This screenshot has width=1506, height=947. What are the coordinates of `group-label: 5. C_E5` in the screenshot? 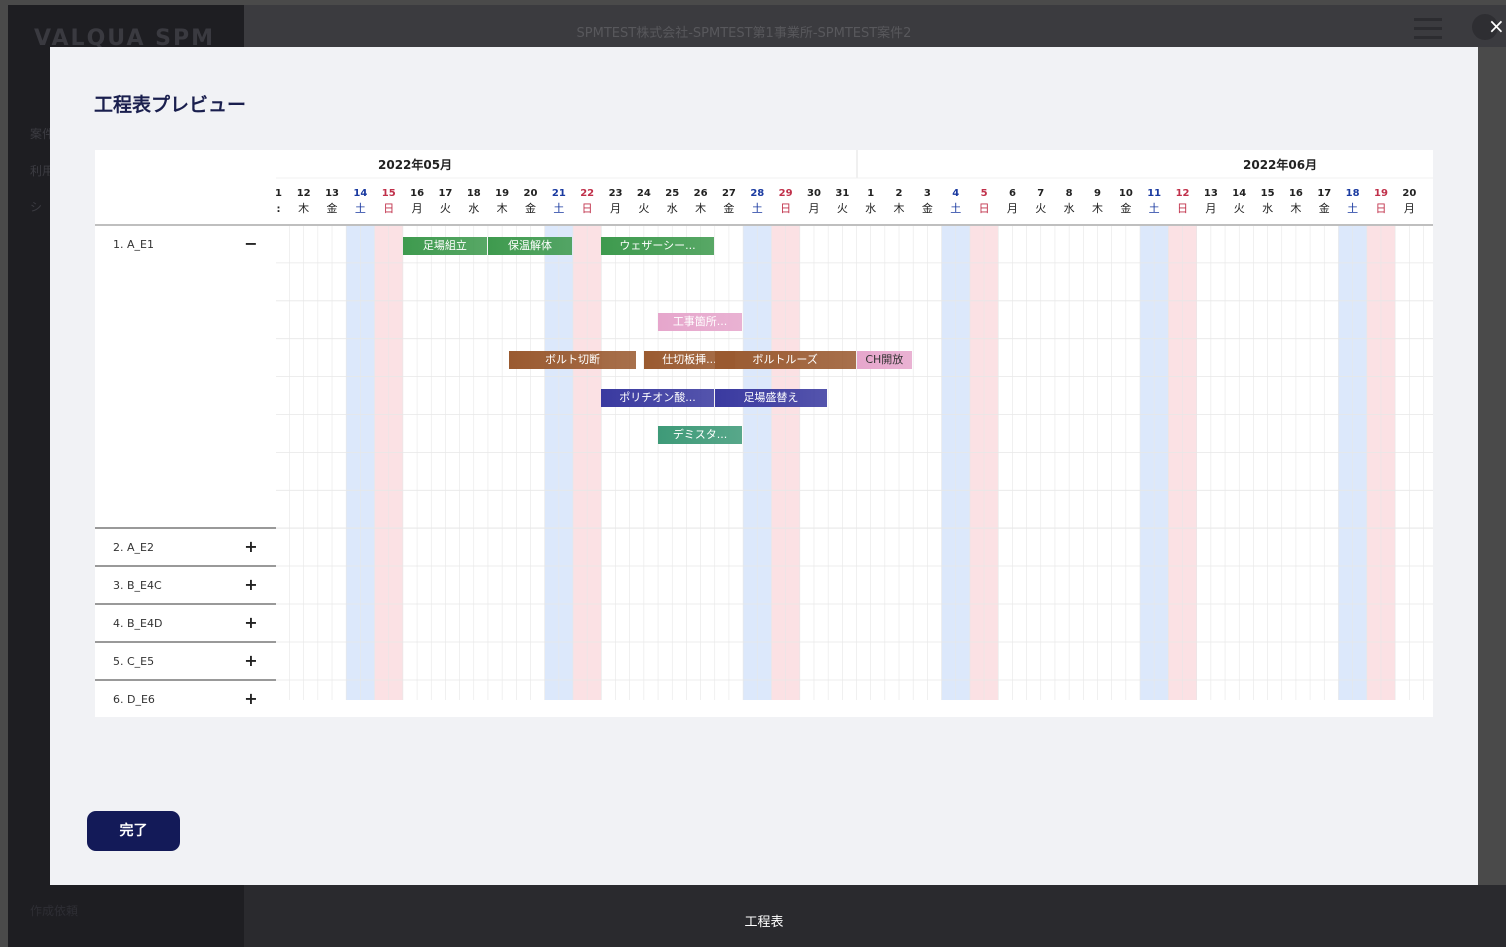 It's located at (134, 661).